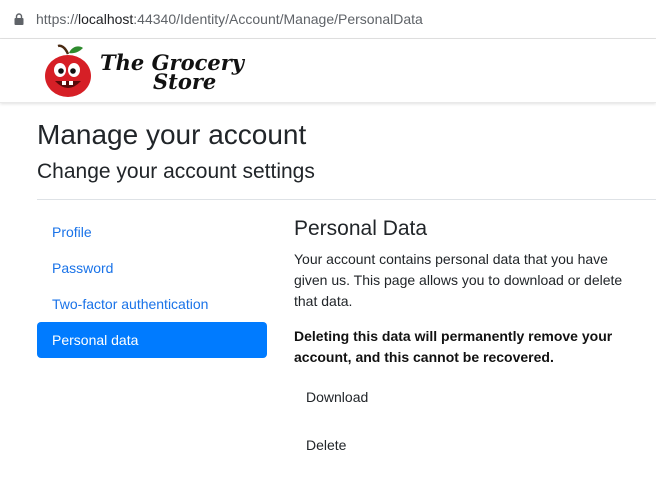  I want to click on section-heading: Personal Data, so click(361, 228).